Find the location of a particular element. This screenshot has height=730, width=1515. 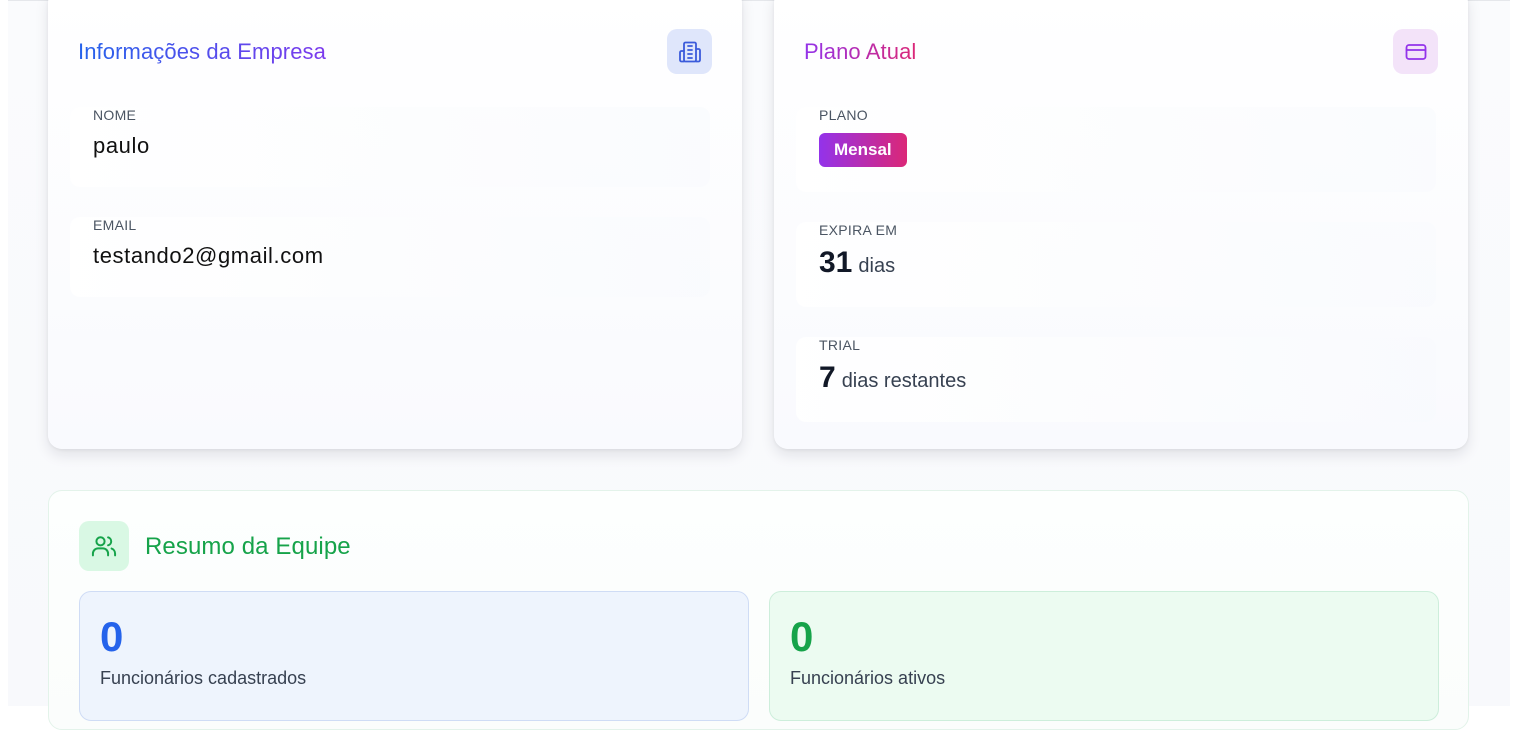

plan-trial-unit: dias restantes is located at coordinates (904, 381).